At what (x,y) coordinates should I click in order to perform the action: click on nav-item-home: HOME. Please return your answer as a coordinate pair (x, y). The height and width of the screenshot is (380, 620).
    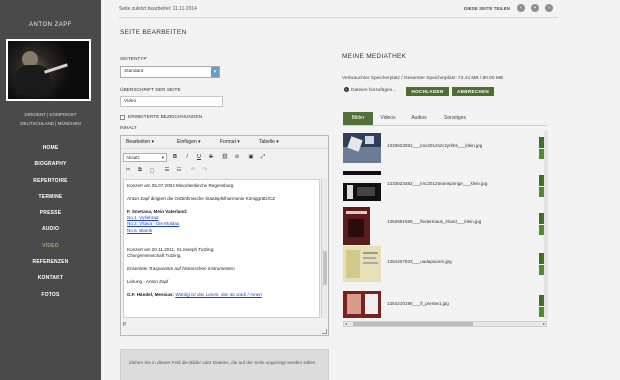
    Looking at the image, I should click on (50, 148).